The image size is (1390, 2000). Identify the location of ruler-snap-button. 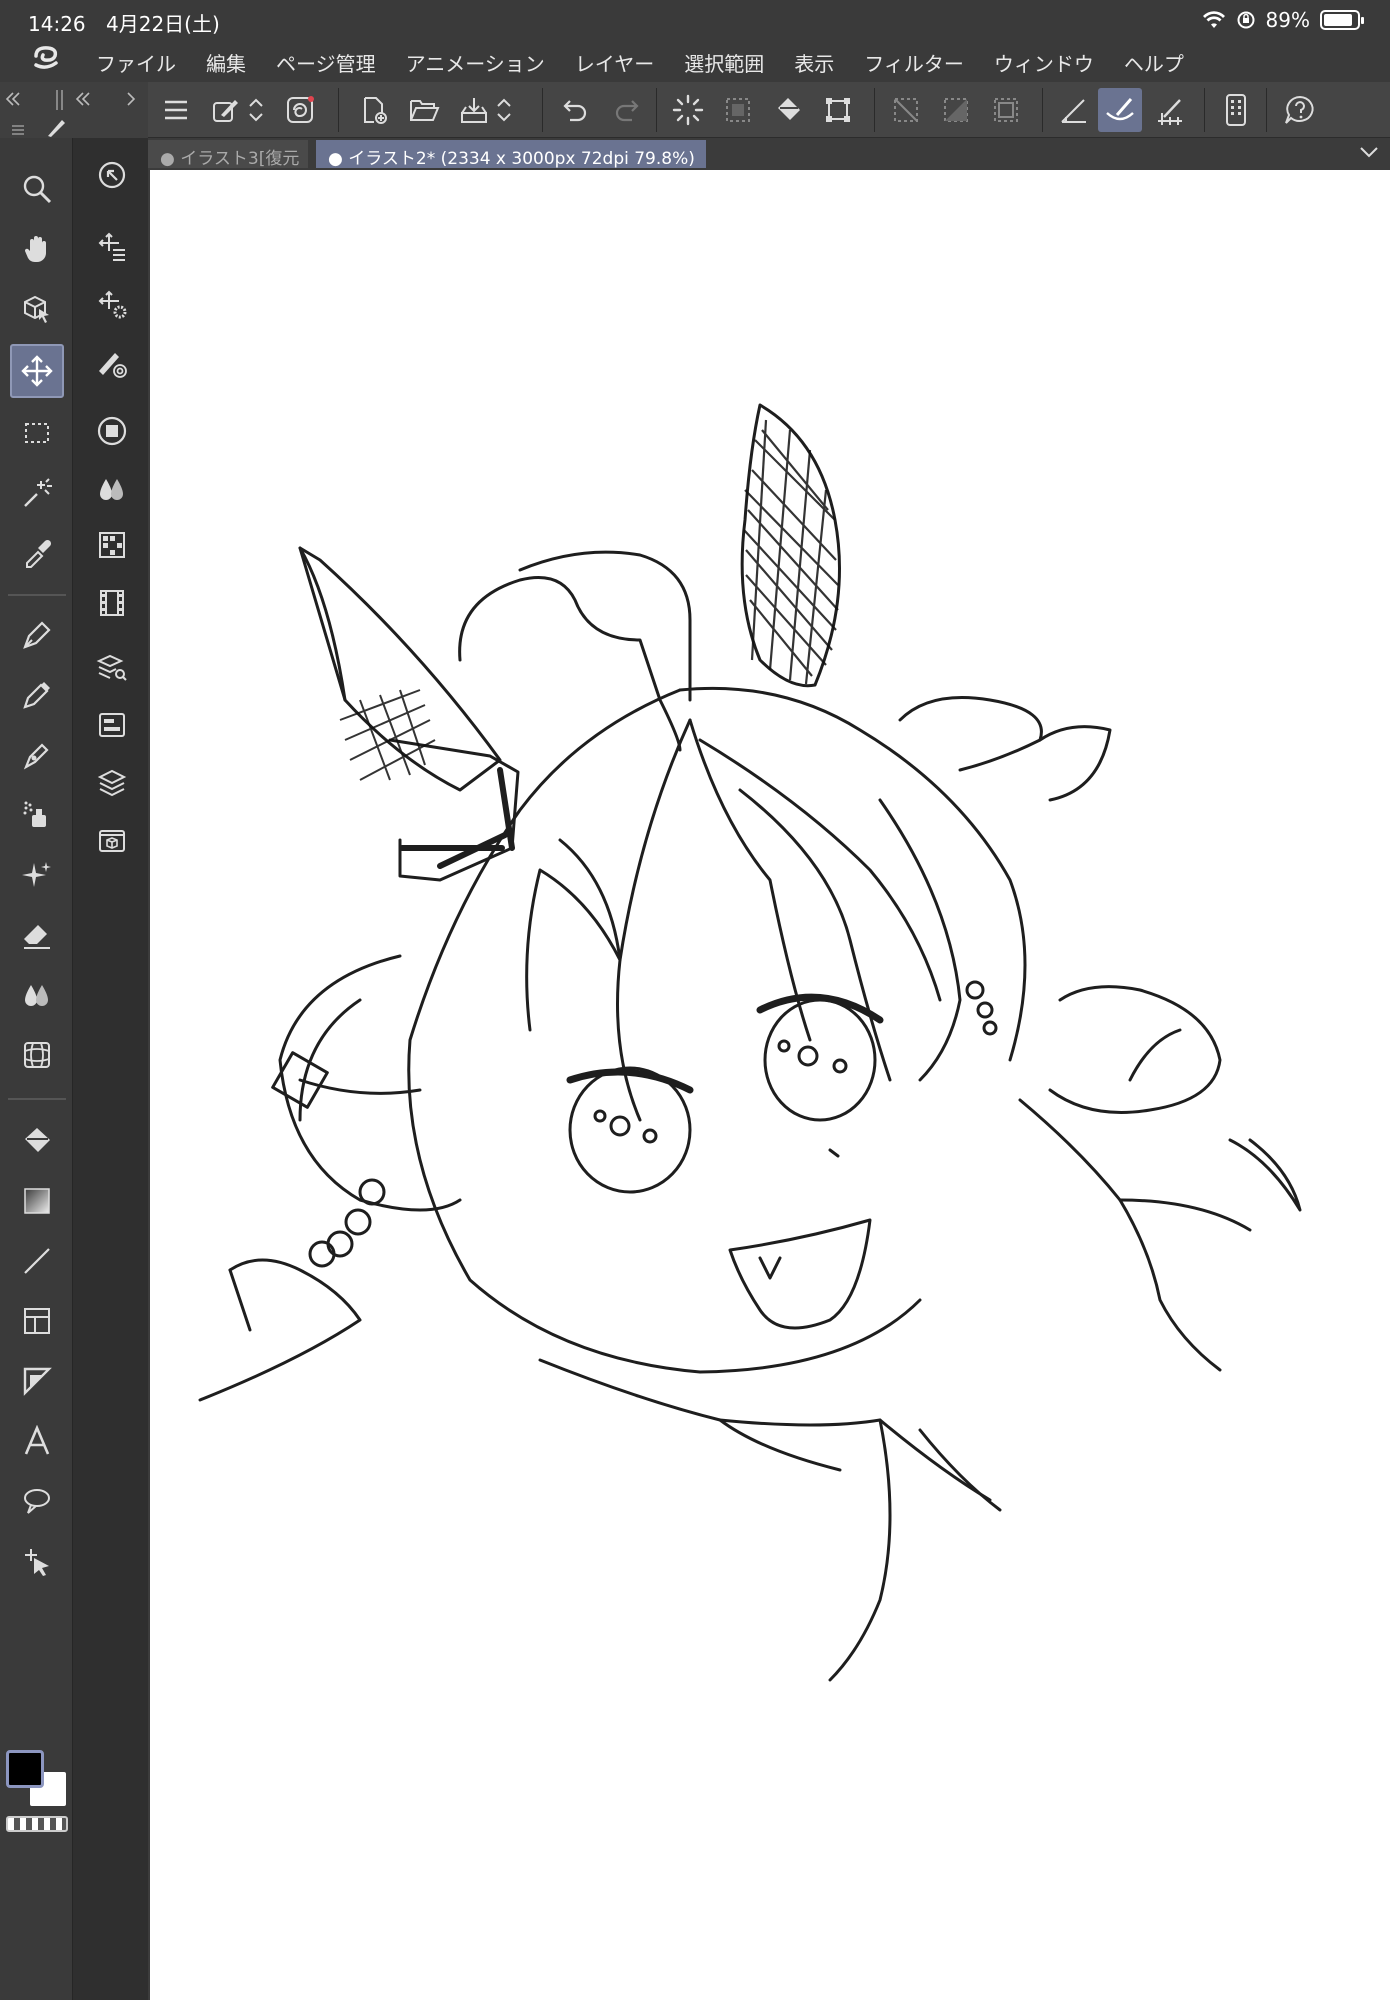
(1074, 110).